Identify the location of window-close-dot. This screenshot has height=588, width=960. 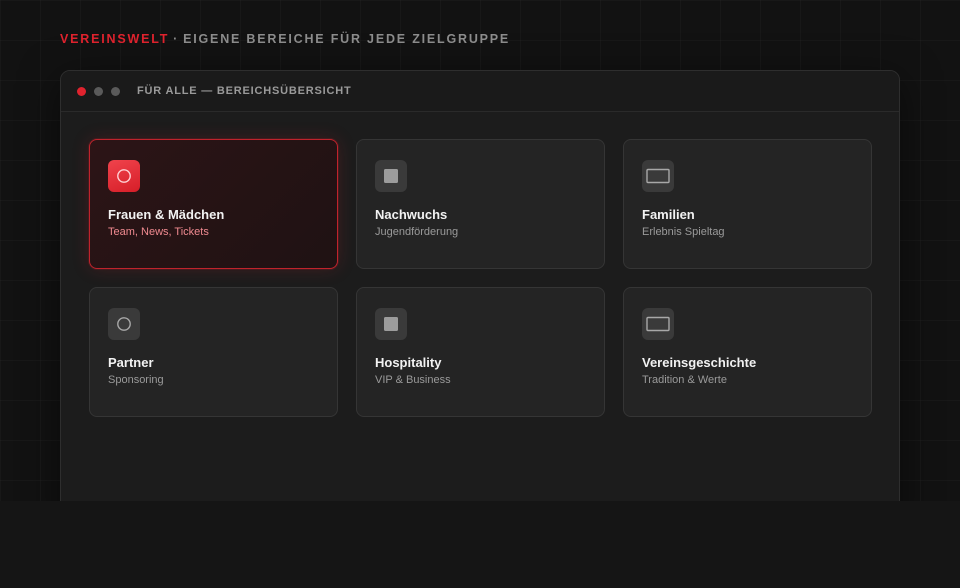
(81, 91).